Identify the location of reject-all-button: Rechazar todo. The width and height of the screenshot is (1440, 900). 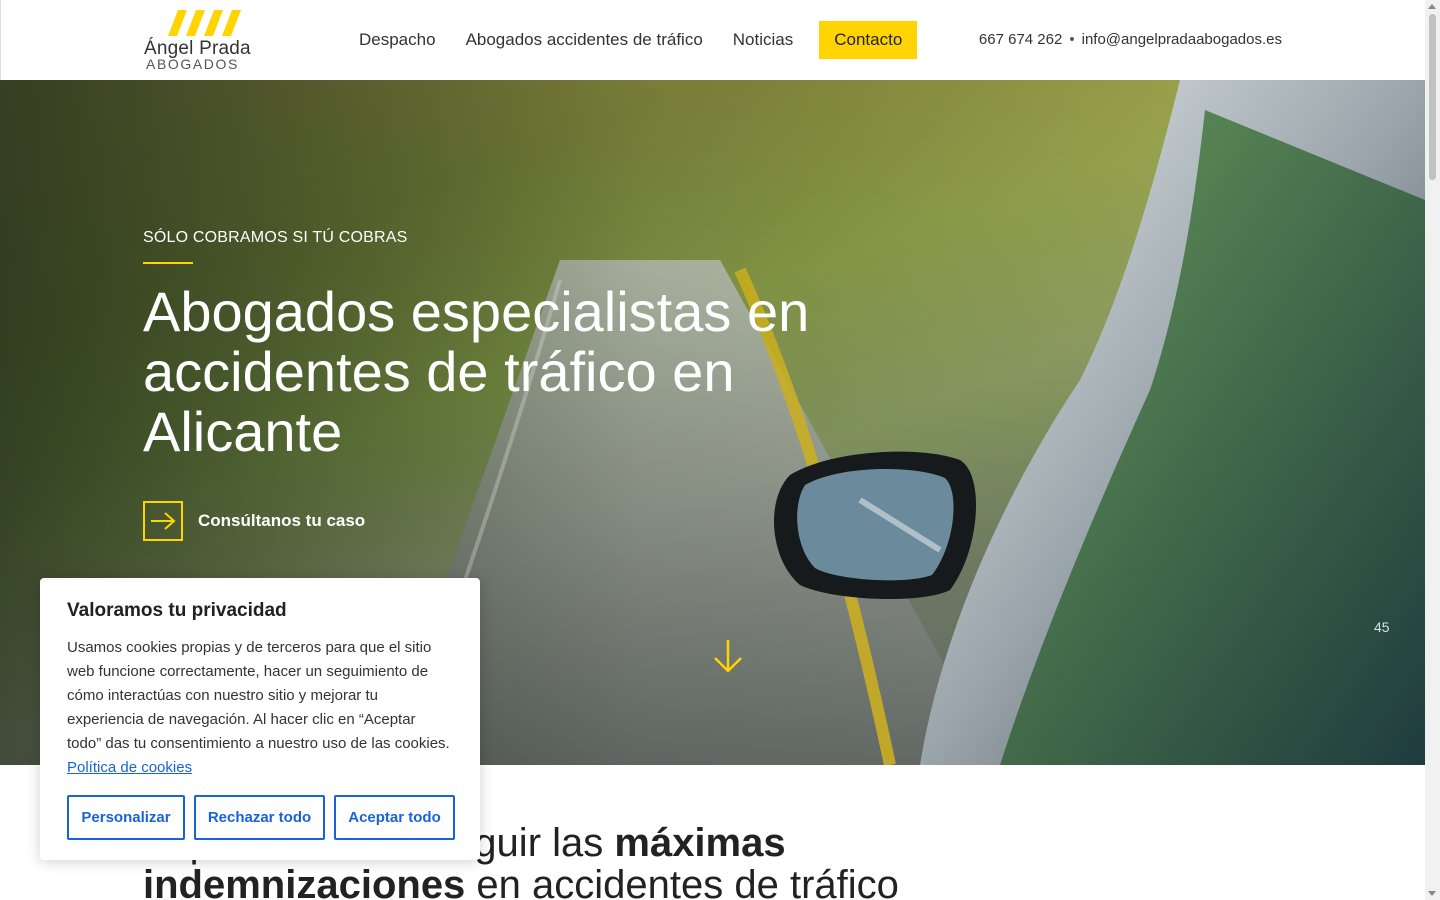
(259, 817).